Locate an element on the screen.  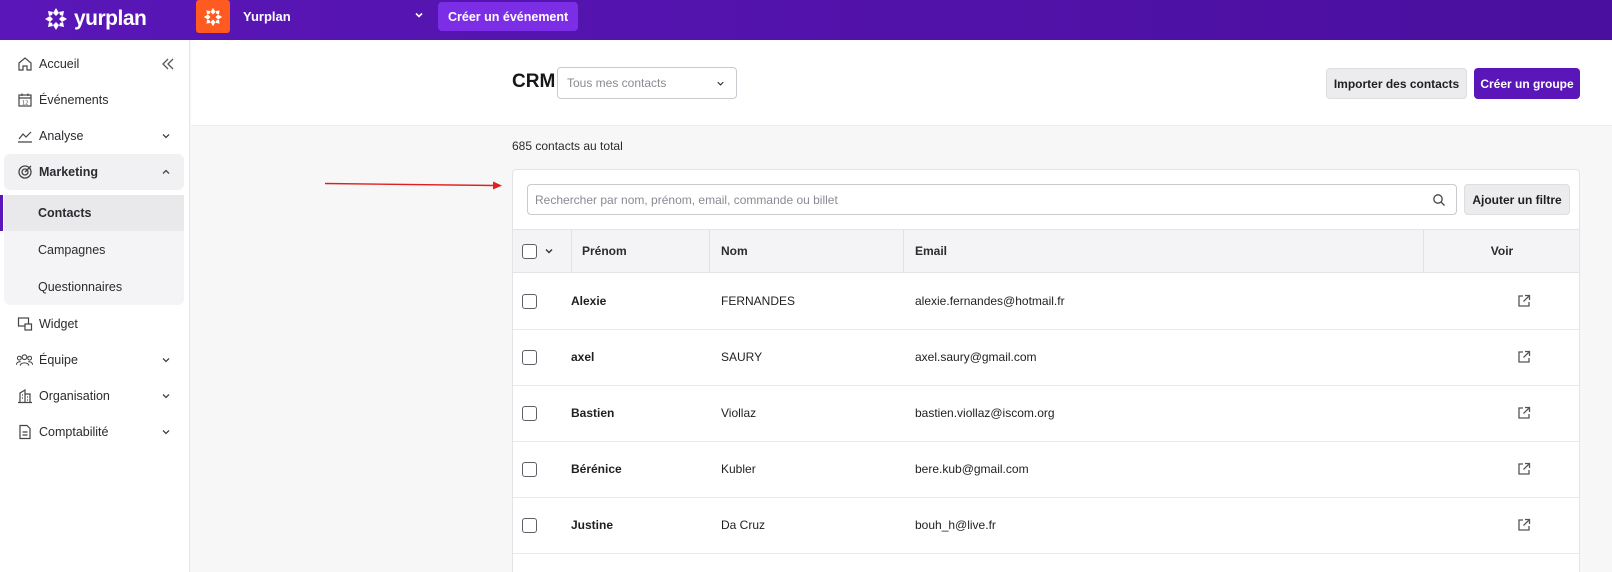
sidebar-item-evenements: 12 Événements is located at coordinates (94, 100).